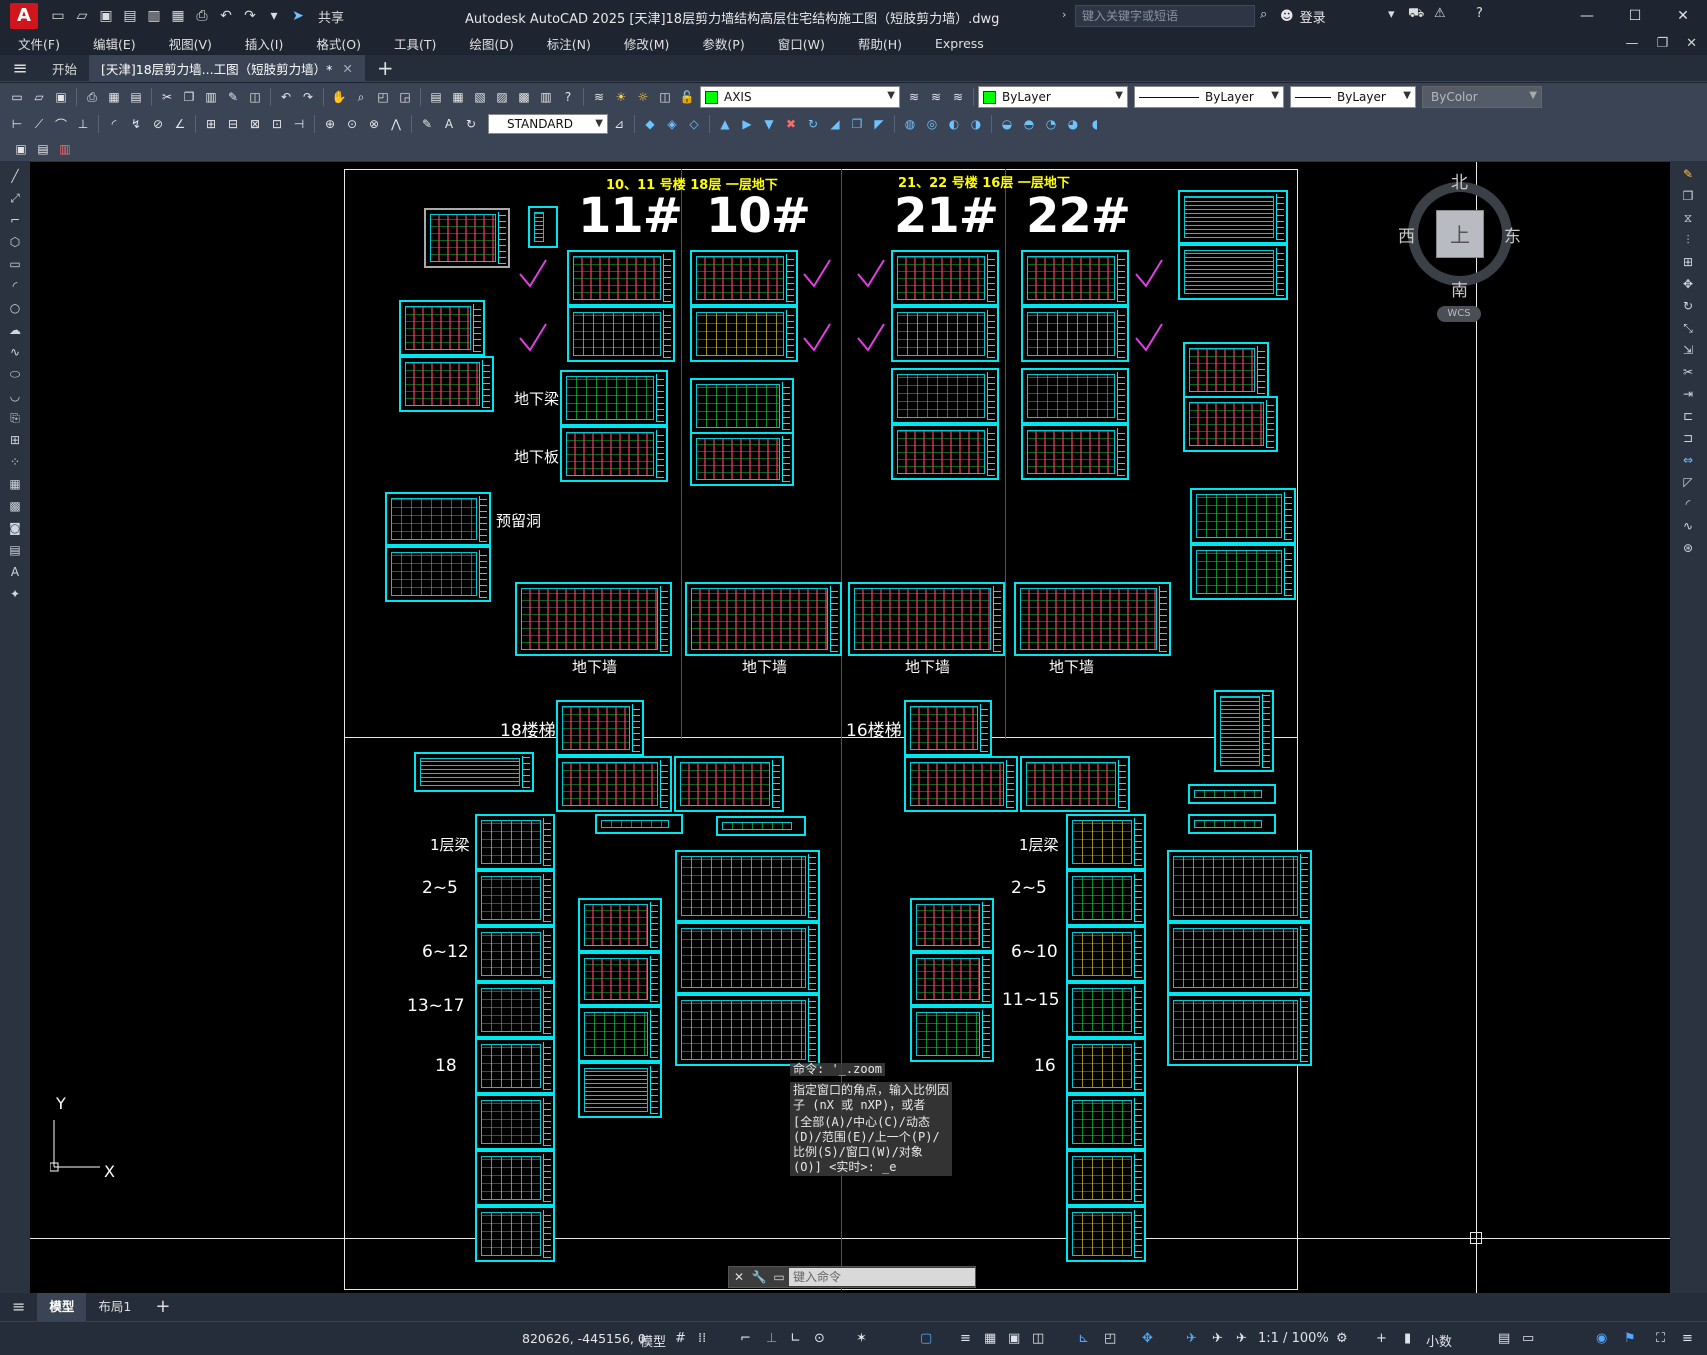 The height and width of the screenshot is (1355, 1707). Describe the element at coordinates (1691, 43) in the screenshot. I see `doc-close-icon: ✕` at that location.